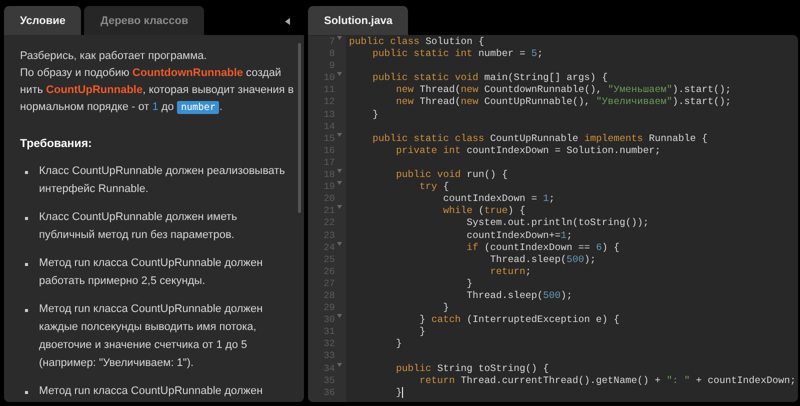 Image resolution: width=800 pixels, height=406 pixels. What do you see at coordinates (484, 211) in the screenshot?
I see `code-line: while (true) {` at bounding box center [484, 211].